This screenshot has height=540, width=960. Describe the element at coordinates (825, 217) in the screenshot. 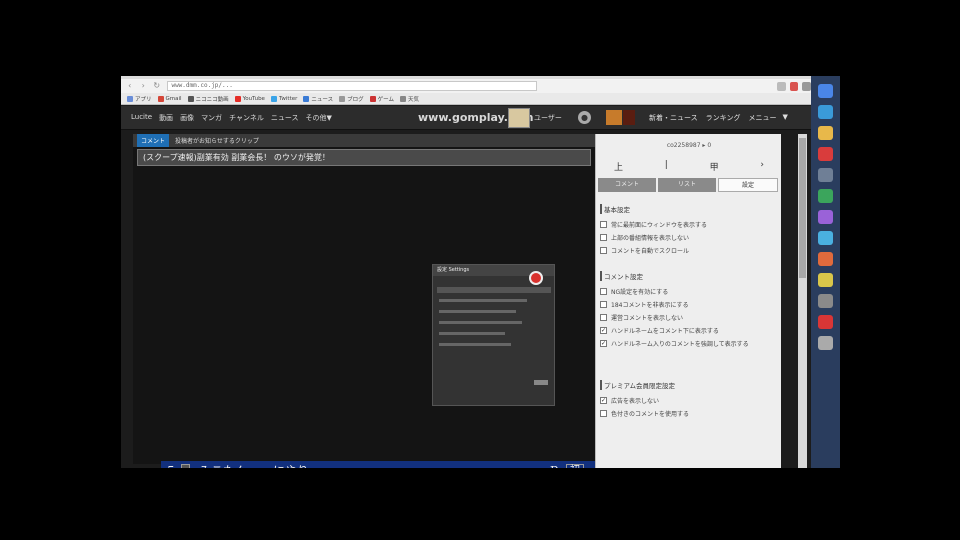

I see `settings-icon` at that location.